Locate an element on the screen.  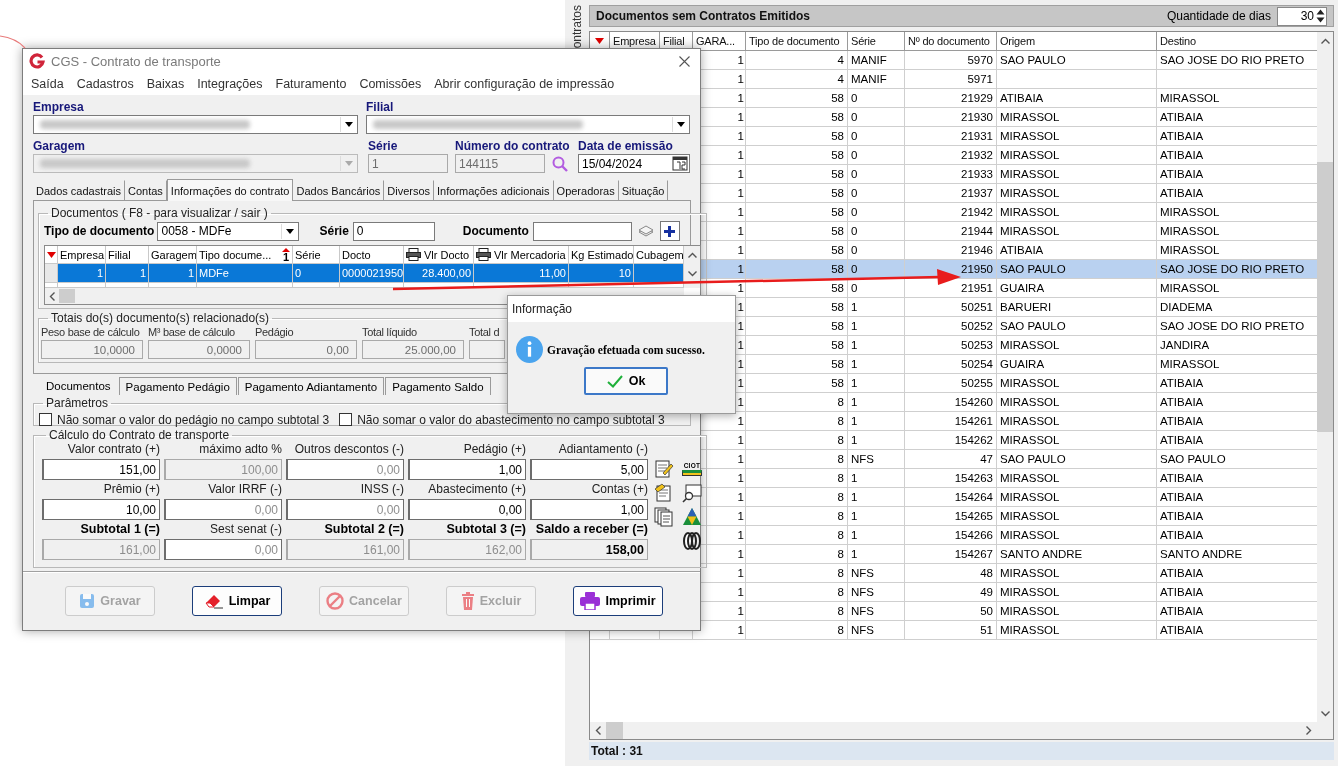
serie-field: 1 is located at coordinates (408, 163).